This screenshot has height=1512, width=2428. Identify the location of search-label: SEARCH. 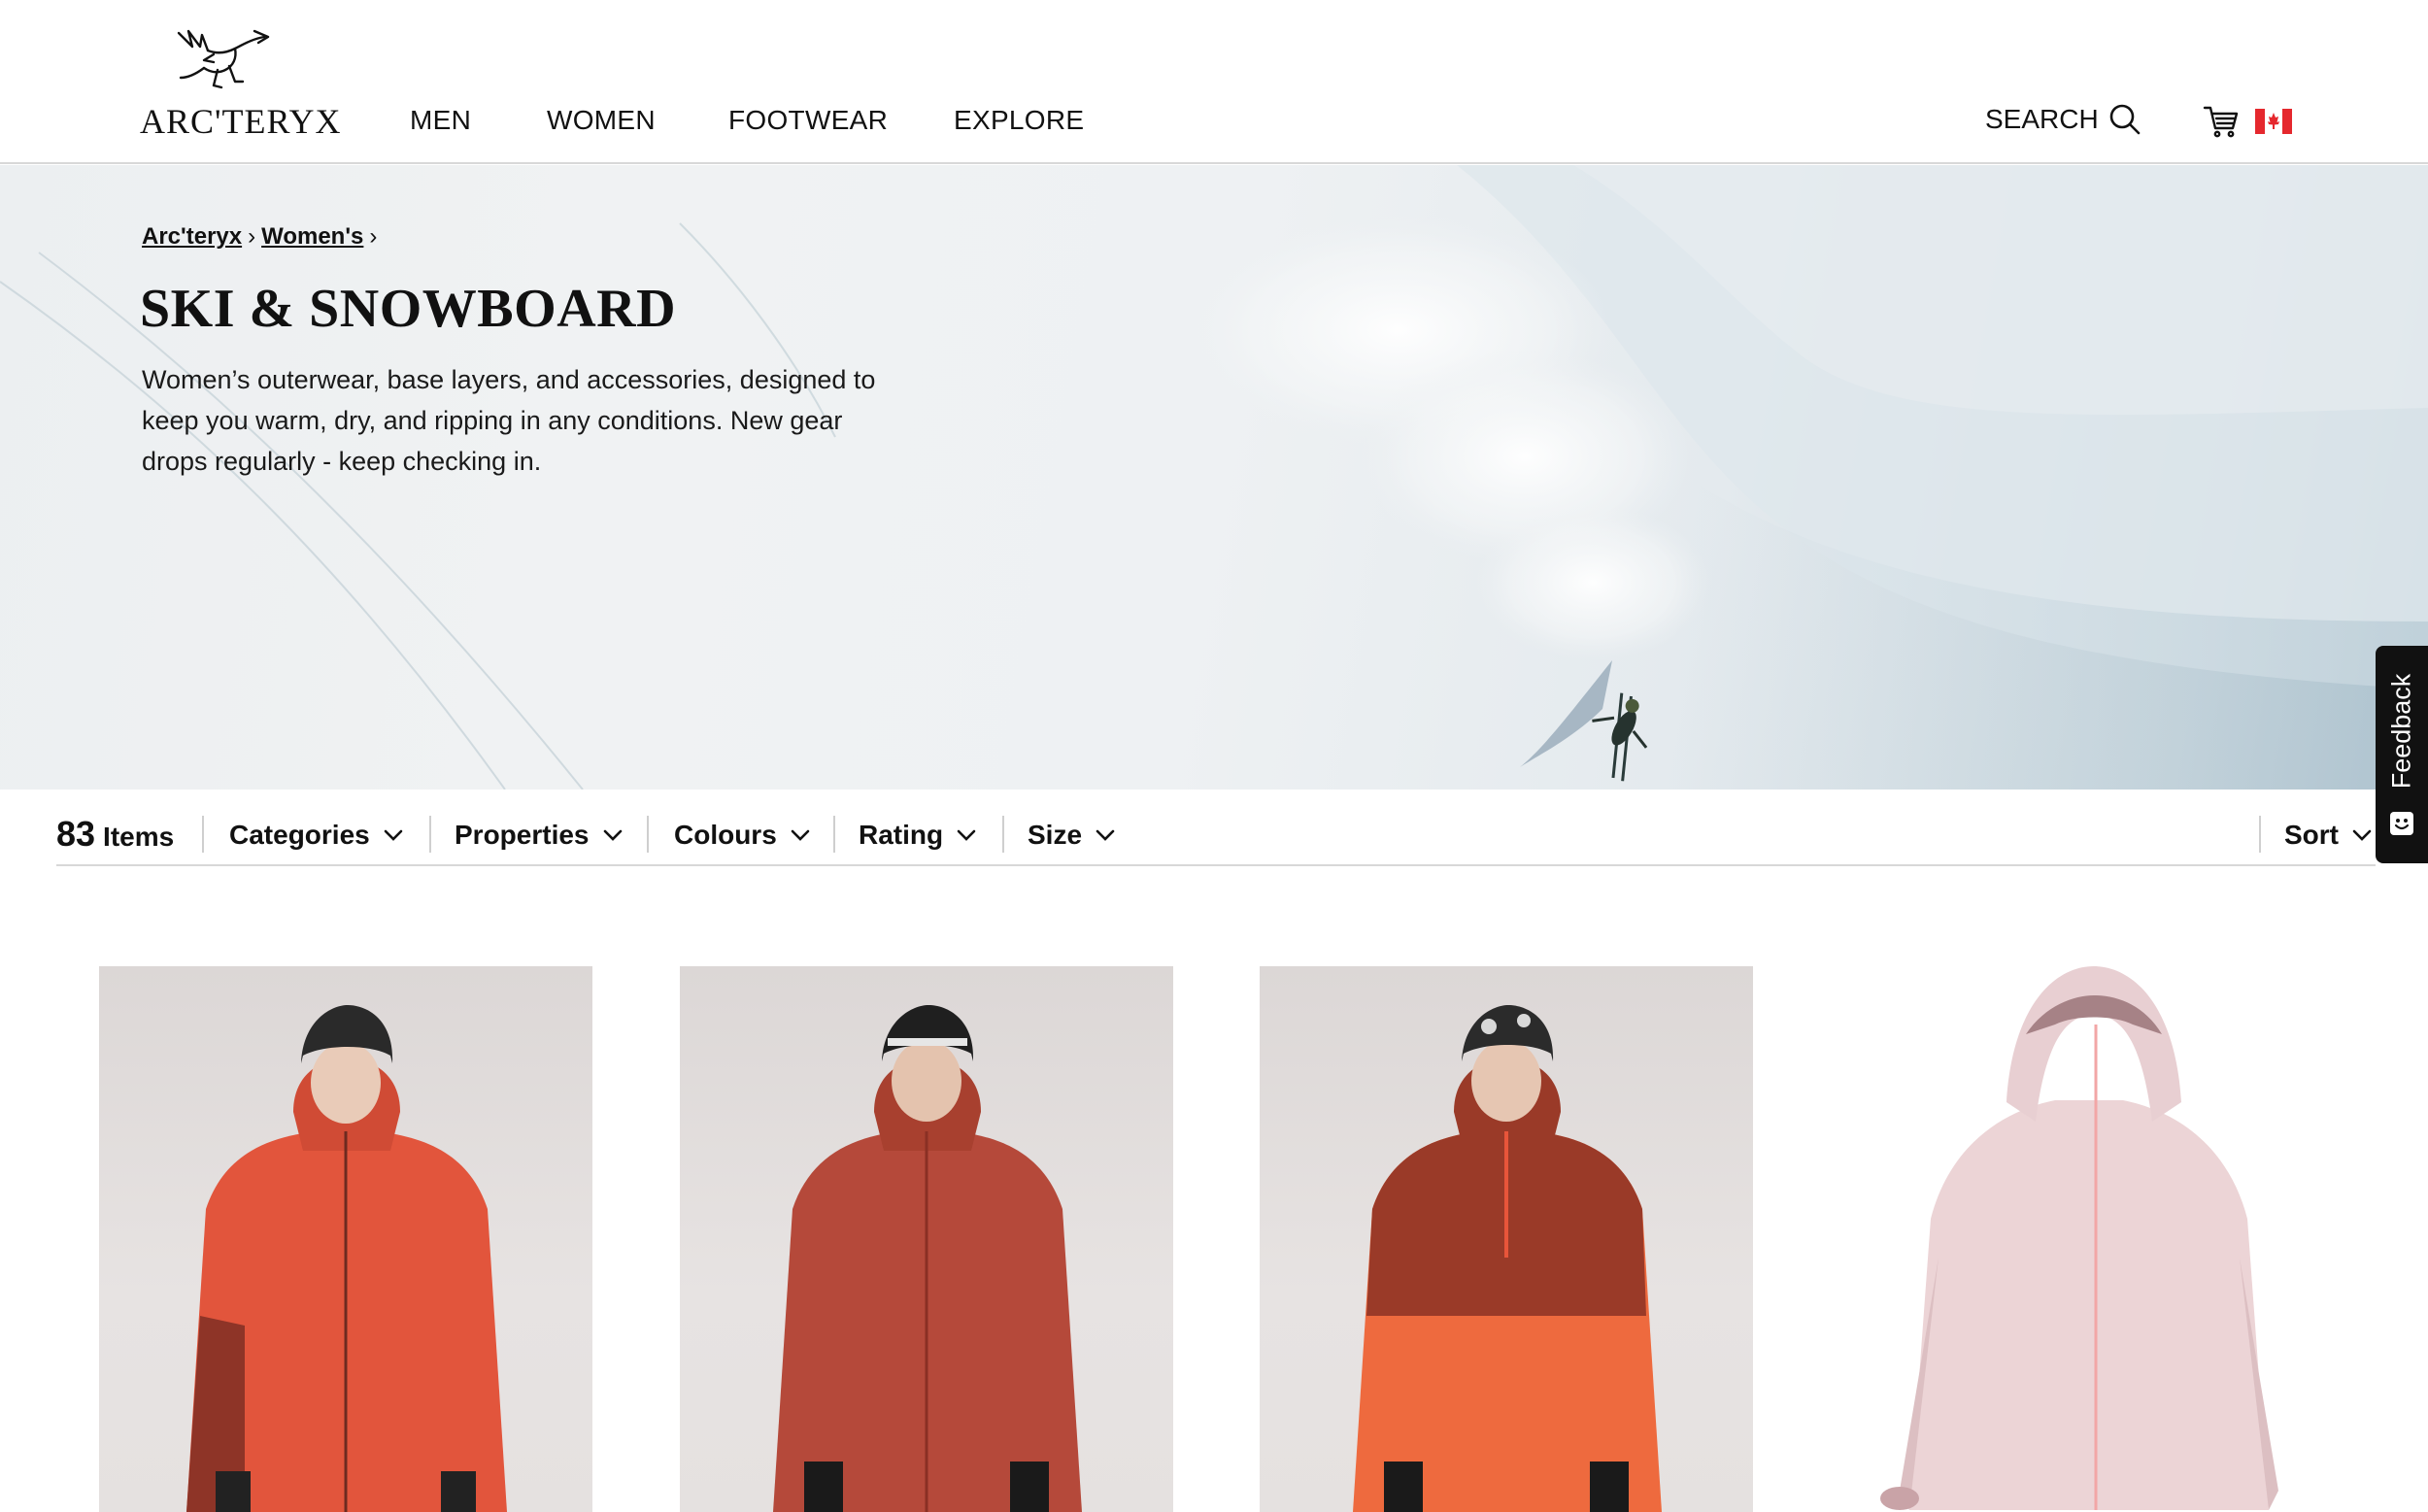
(2042, 119).